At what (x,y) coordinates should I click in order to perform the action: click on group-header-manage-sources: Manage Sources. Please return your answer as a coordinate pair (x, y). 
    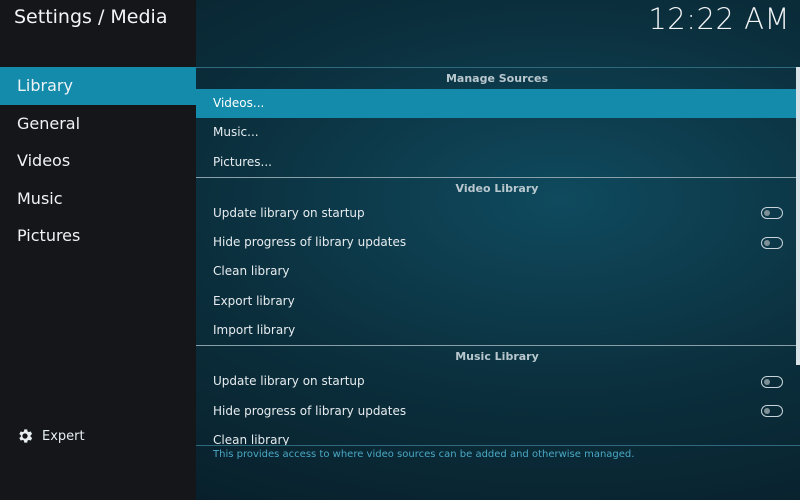
    Looking at the image, I should click on (497, 78).